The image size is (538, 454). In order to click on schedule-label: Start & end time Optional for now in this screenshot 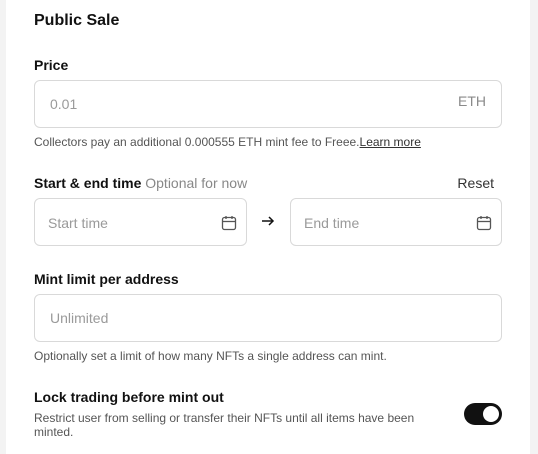, I will do `click(140, 183)`.